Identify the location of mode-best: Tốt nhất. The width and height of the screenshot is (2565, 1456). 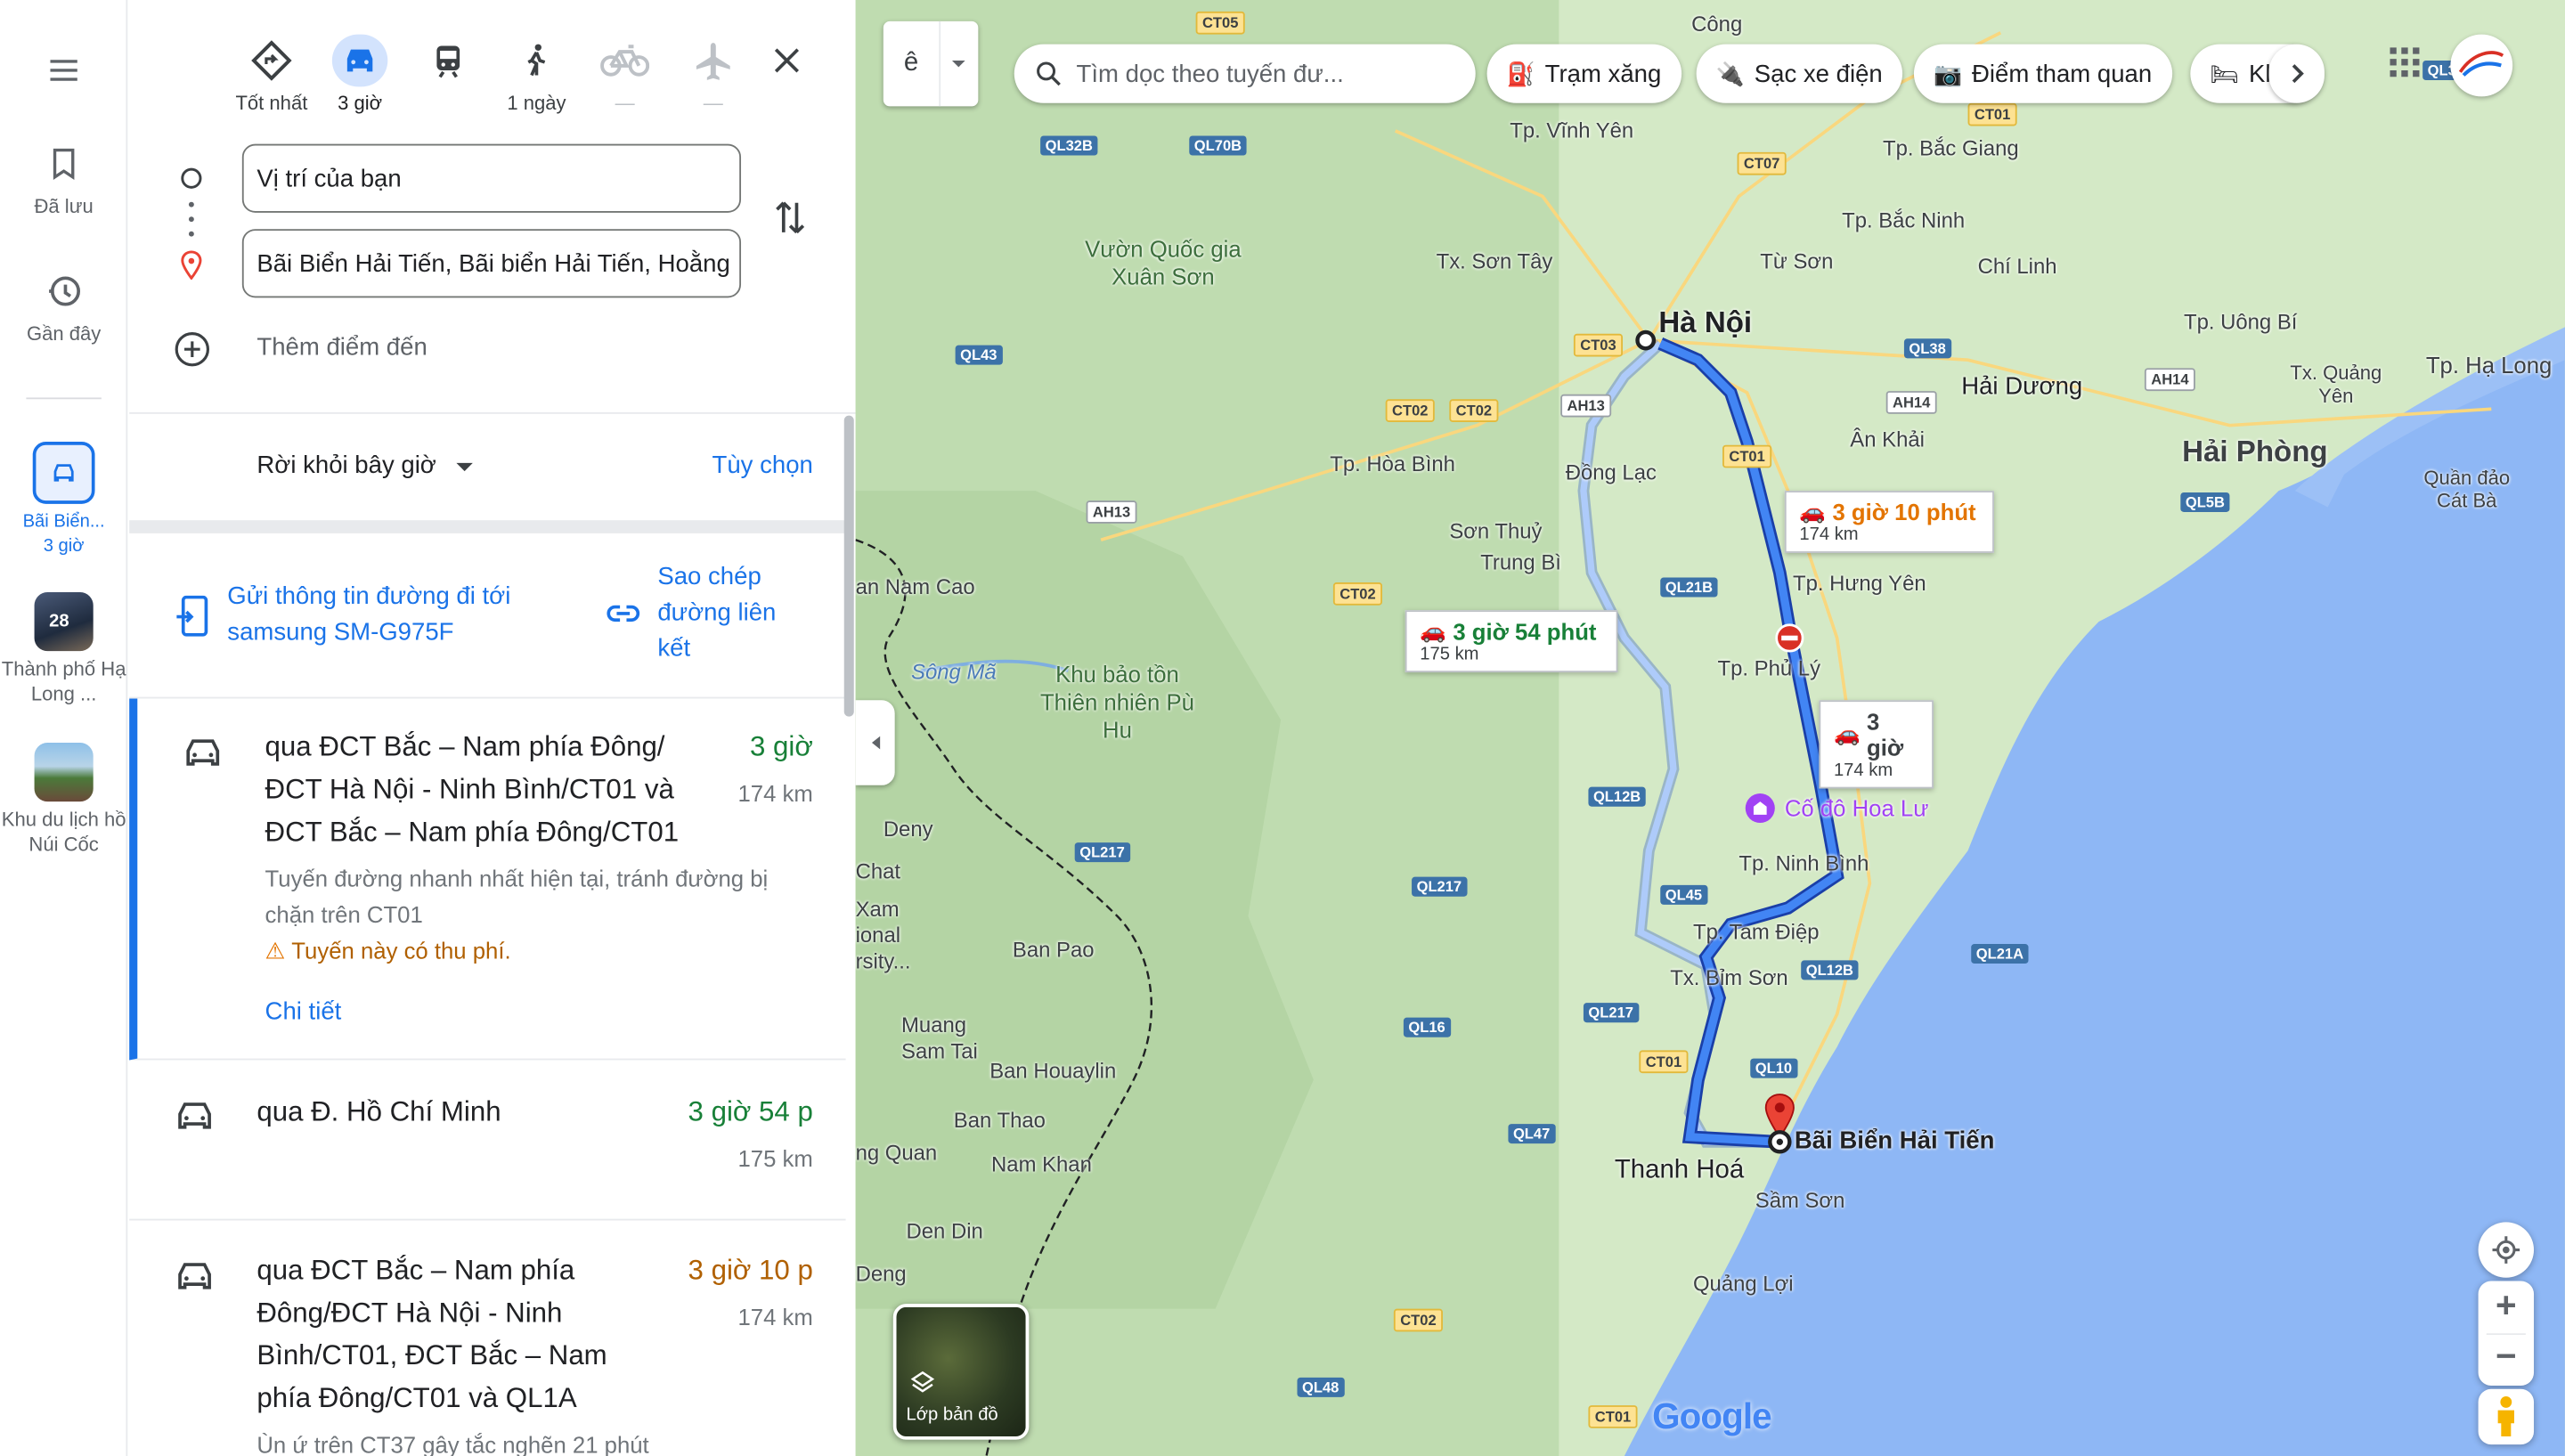
(271, 75).